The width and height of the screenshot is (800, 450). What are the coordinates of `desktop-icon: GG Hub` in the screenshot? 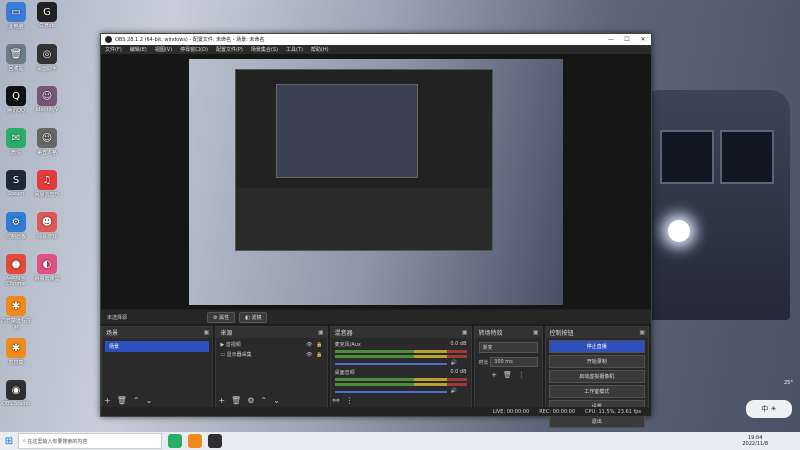 It's located at (47, 15).